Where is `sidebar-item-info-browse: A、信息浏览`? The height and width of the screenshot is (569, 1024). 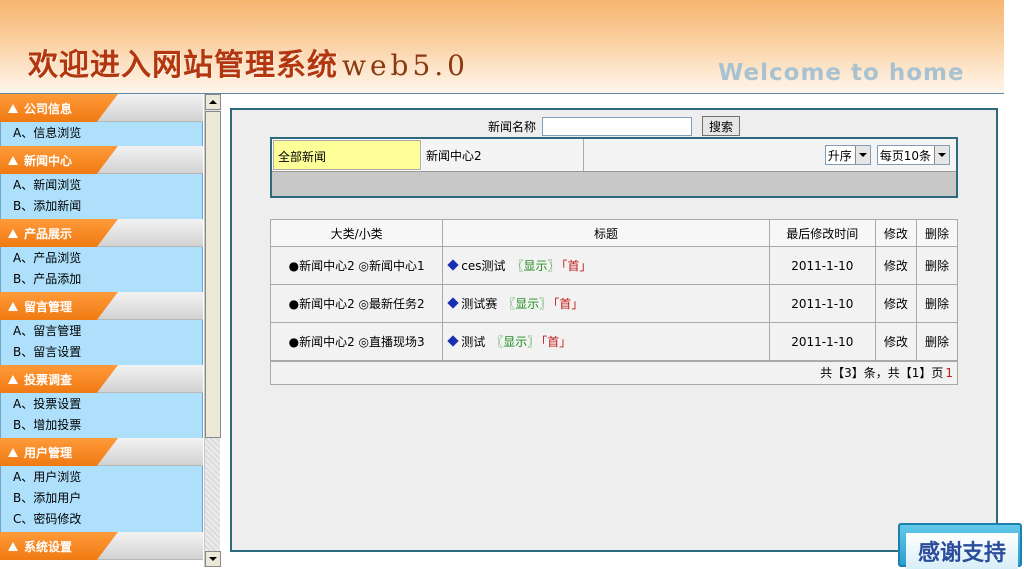
sidebar-item-info-browse: A、信息浏览 is located at coordinates (101, 133).